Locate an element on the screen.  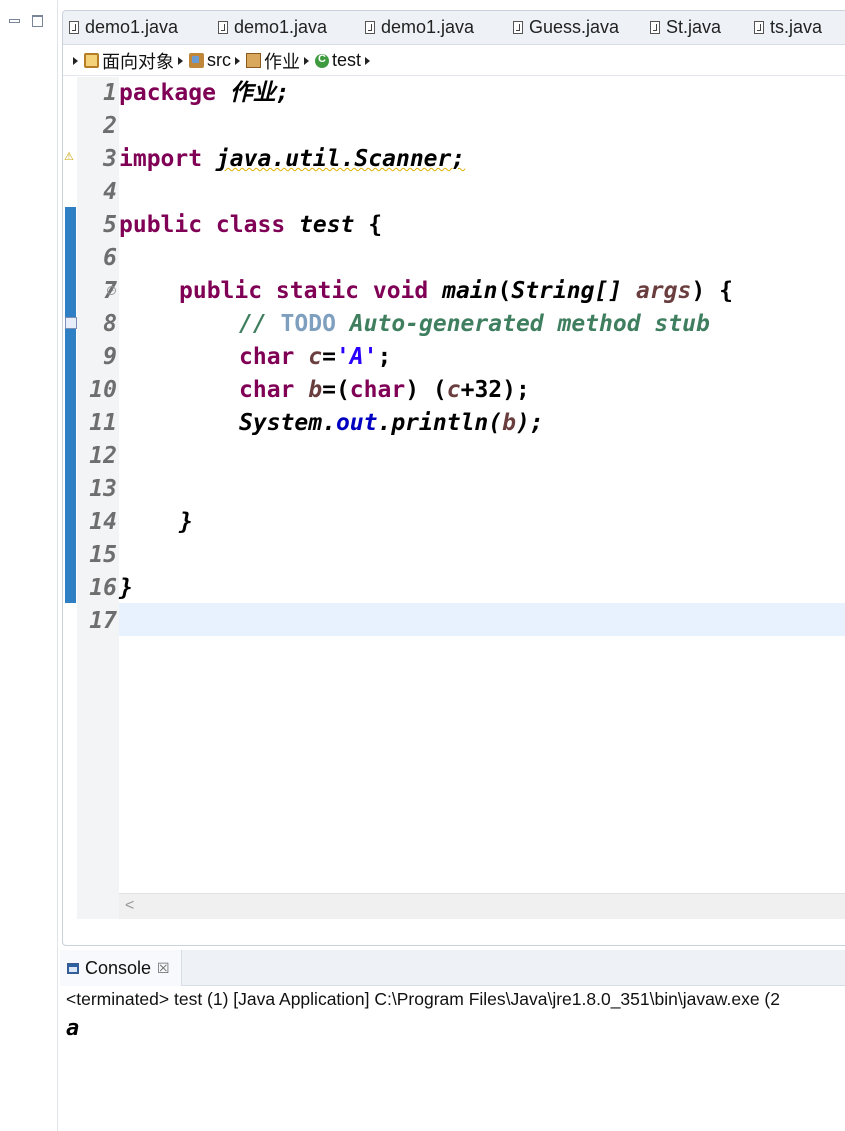
keyword: import is located at coordinates (161, 159).